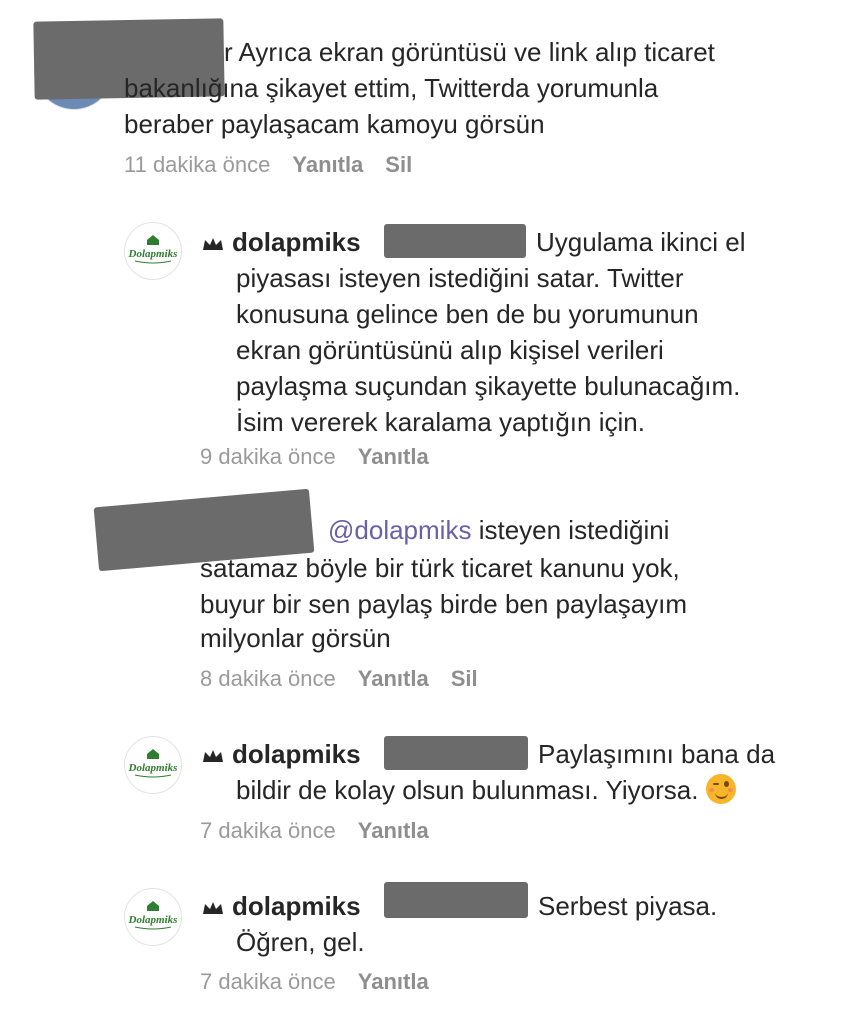  What do you see at coordinates (657, 754) in the screenshot?
I see `comment-text-line: Paylaşımını bana da` at bounding box center [657, 754].